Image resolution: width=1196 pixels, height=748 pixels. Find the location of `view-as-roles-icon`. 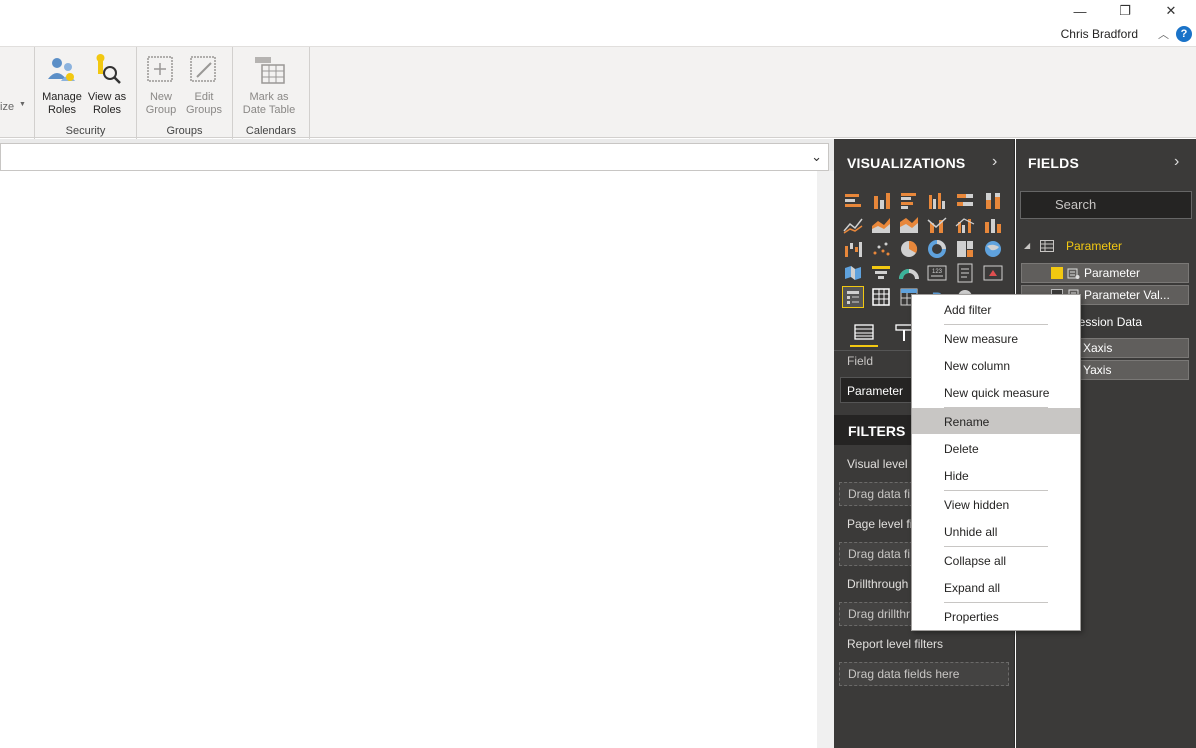

view-as-roles-icon is located at coordinates (108, 69).